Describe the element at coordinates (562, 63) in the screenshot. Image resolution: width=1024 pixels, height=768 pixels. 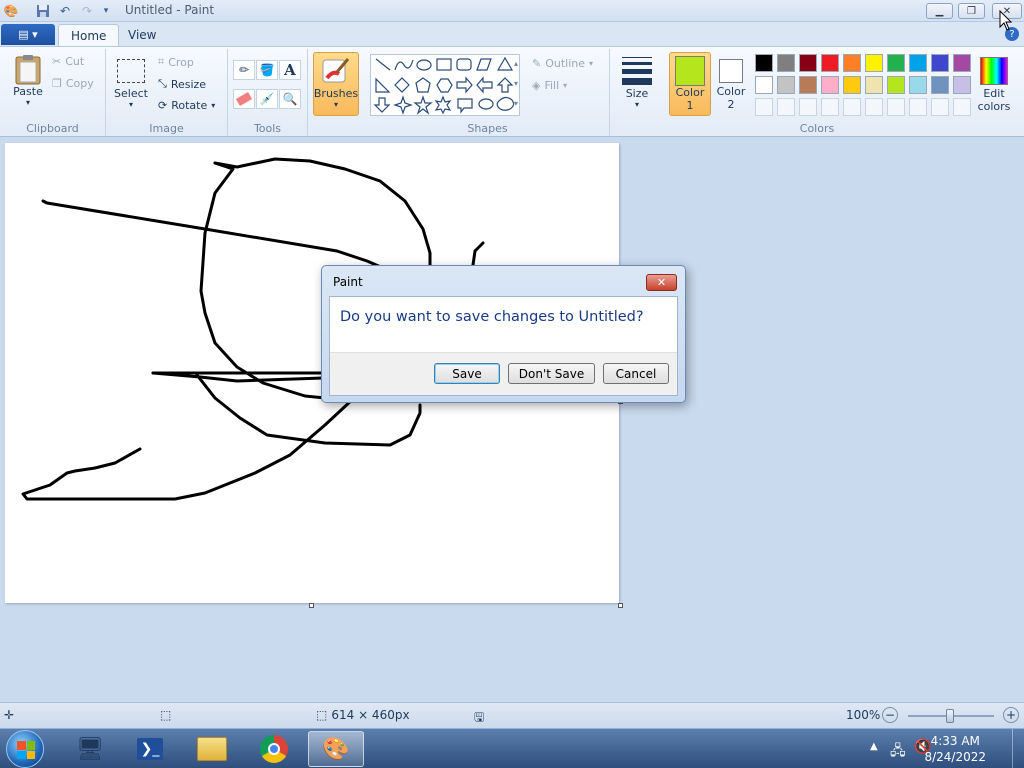
I see `outline-button: ✎ Outline ▾` at that location.